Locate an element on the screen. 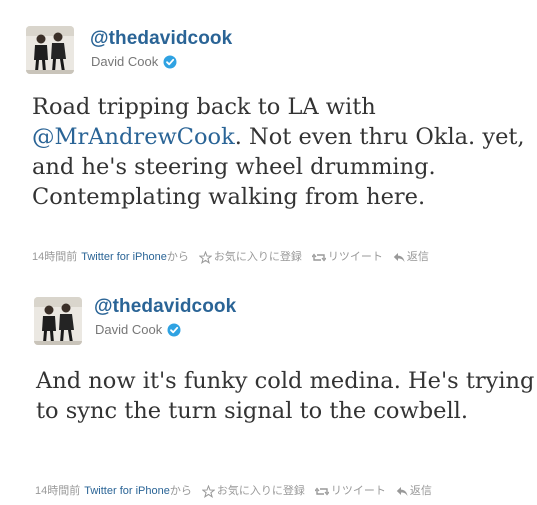  tweet-text-before: Road tripping back to LA with is located at coordinates (204, 107).